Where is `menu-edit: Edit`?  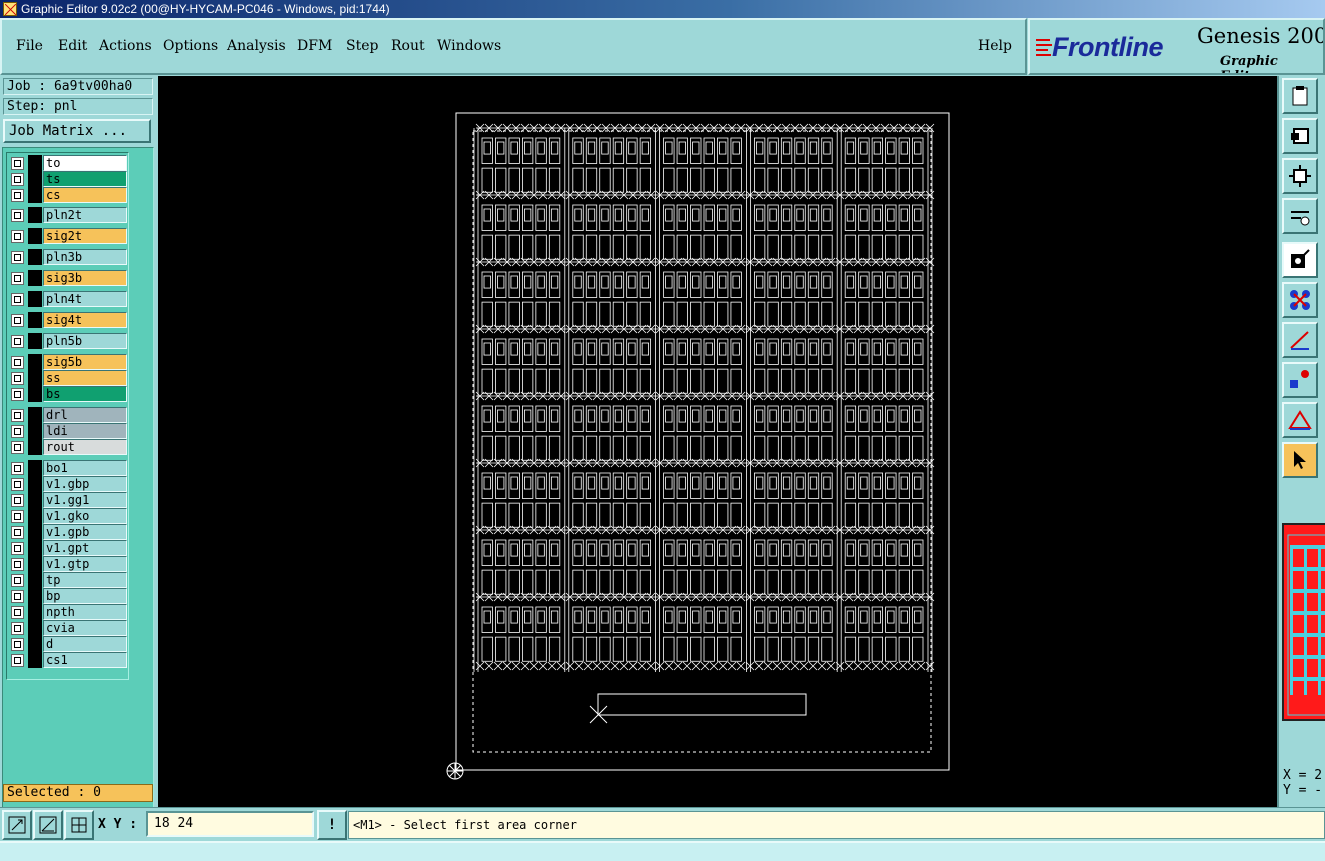
menu-edit: Edit is located at coordinates (72, 46).